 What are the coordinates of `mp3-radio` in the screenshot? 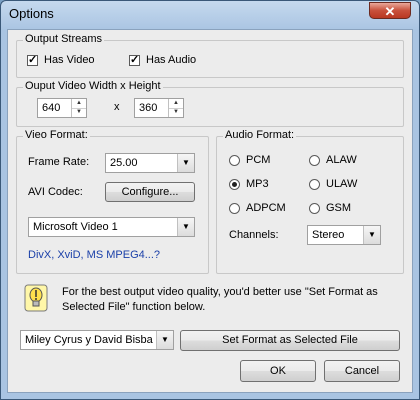 It's located at (234, 184).